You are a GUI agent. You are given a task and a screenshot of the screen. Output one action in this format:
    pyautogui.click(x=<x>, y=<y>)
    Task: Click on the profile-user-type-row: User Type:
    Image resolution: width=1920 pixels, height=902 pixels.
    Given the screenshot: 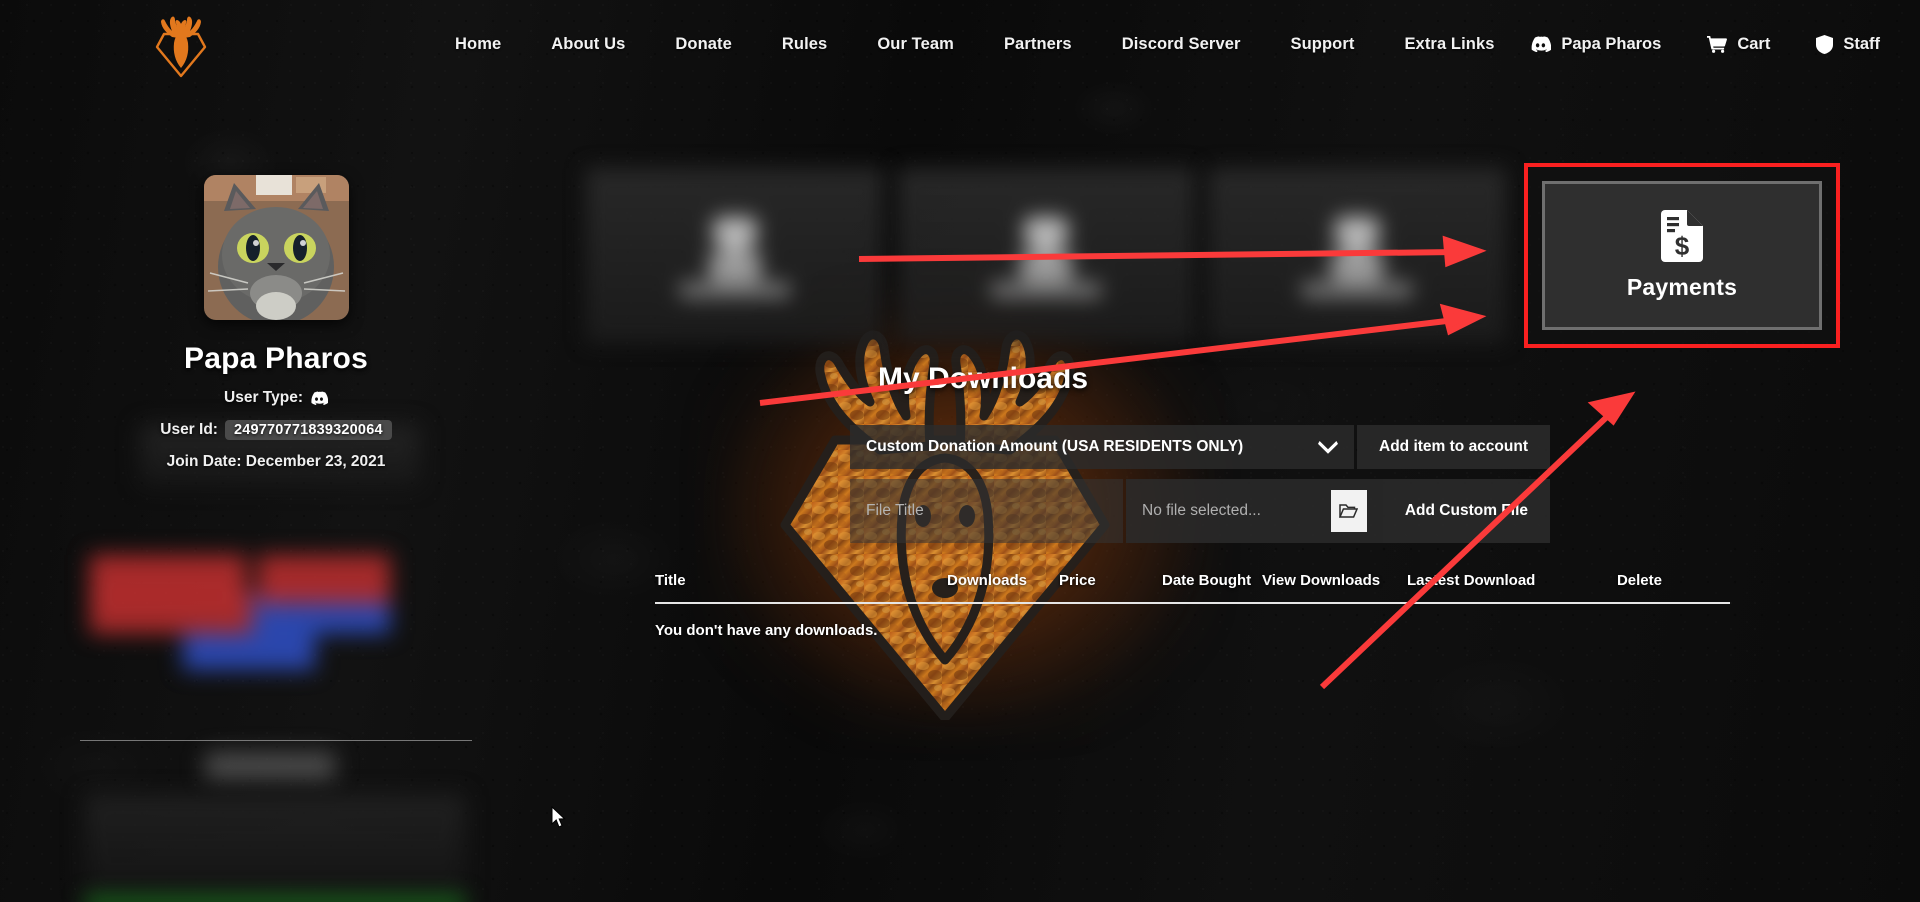 What is the action you would take?
    pyautogui.click(x=276, y=398)
    